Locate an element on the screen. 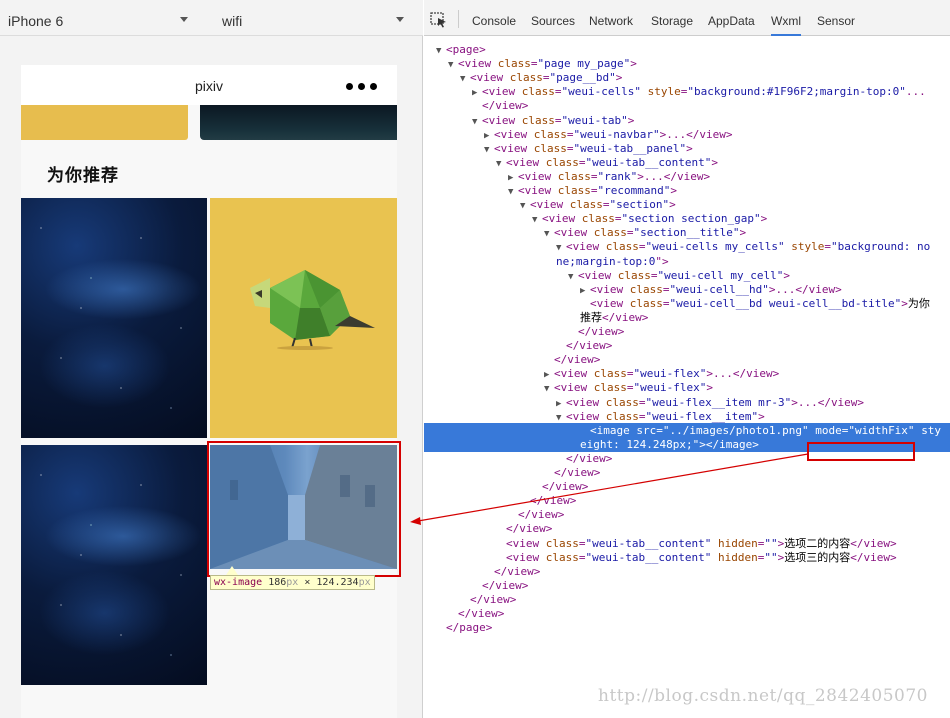  wxml-node: ▼ <view class="weui-tab"> is located at coordinates (687, 120).